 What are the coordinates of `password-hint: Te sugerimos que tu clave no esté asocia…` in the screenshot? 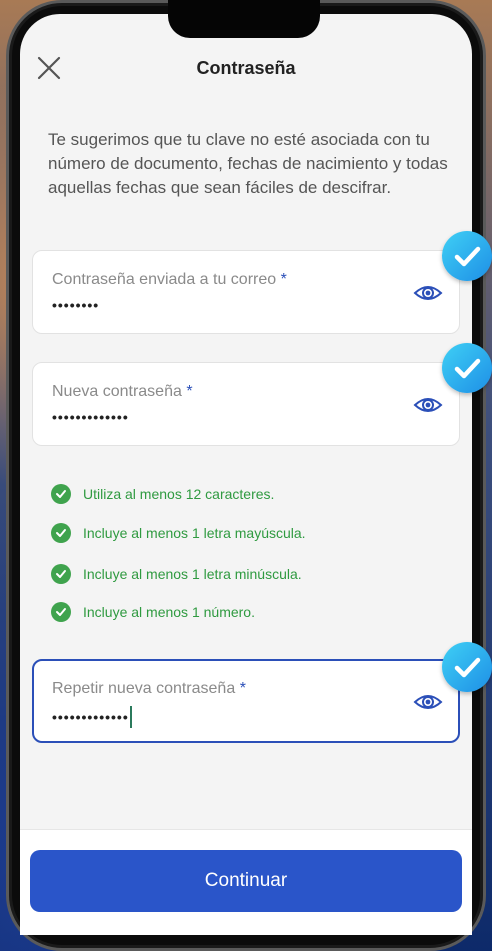 It's located at (248, 163).